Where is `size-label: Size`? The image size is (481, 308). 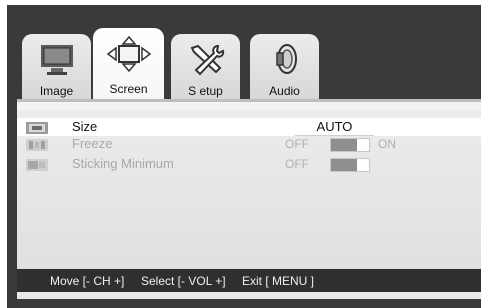
size-label: Size is located at coordinates (85, 126).